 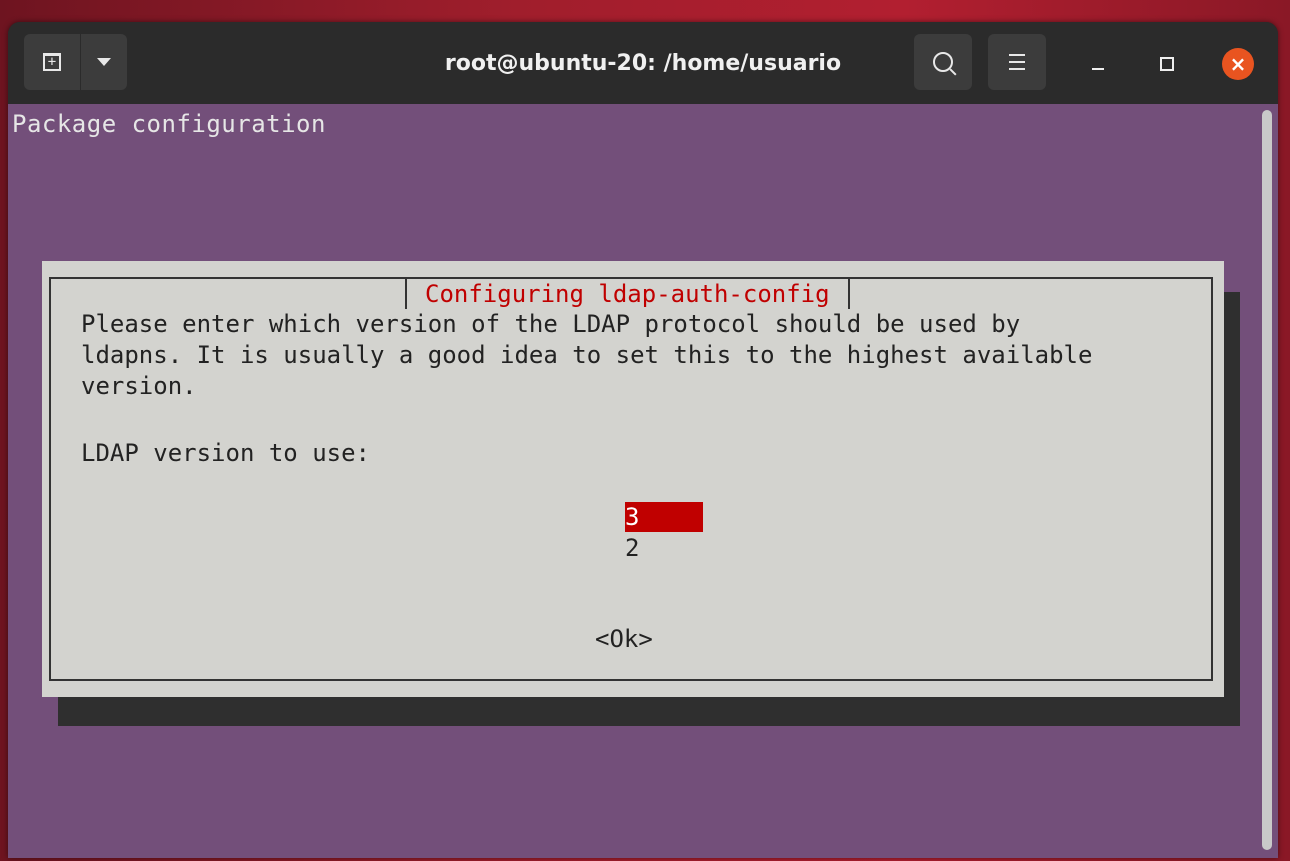 I want to click on close-button: ×, so click(x=1238, y=64).